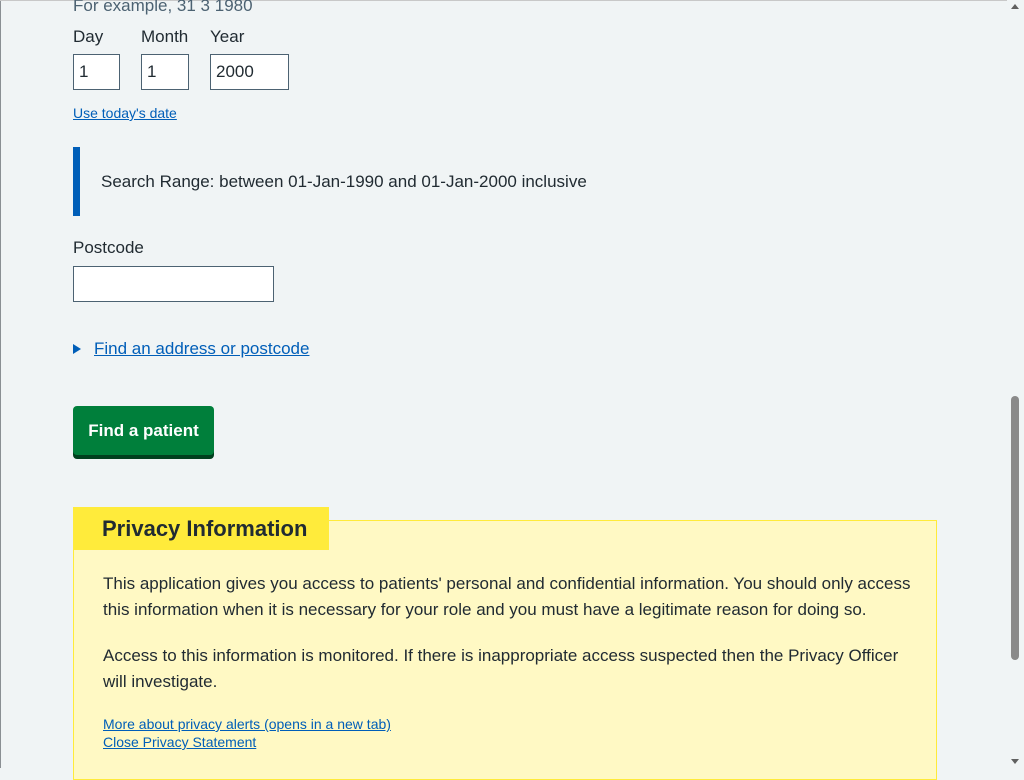  Describe the element at coordinates (508, 742) in the screenshot. I see `close-privacy-statement-link: Close Privacy Statement` at that location.